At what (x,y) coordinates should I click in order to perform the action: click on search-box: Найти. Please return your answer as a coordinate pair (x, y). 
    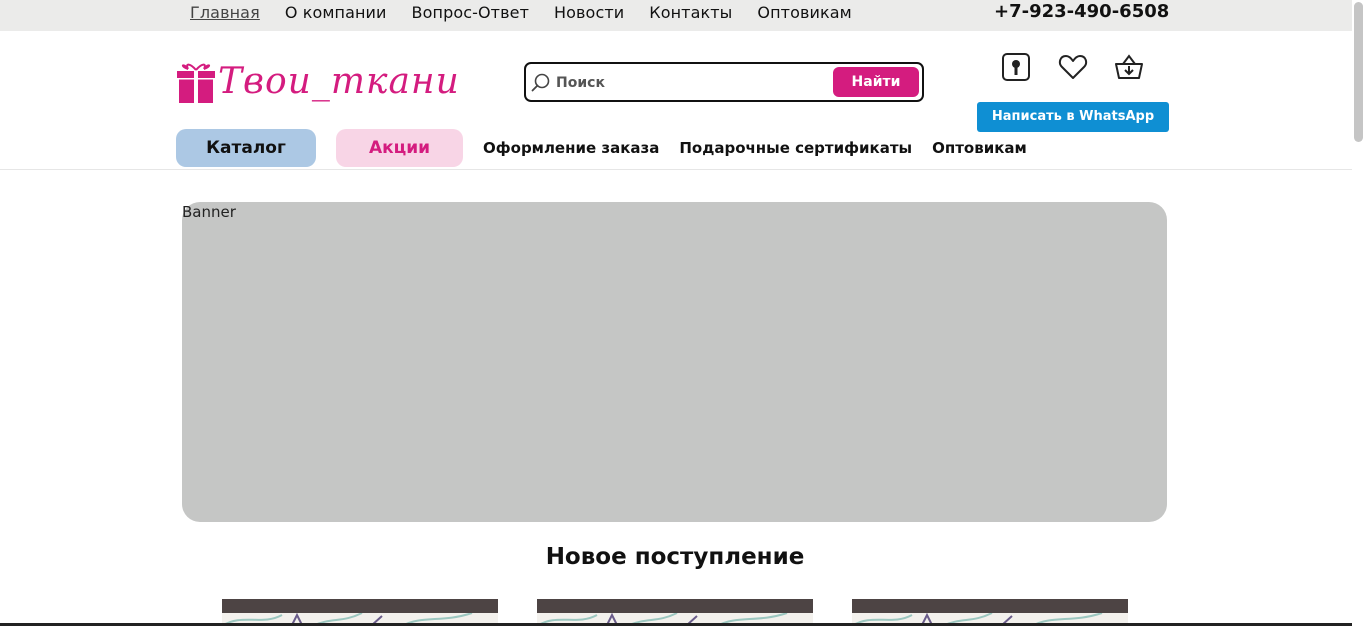
    Looking at the image, I should click on (724, 82).